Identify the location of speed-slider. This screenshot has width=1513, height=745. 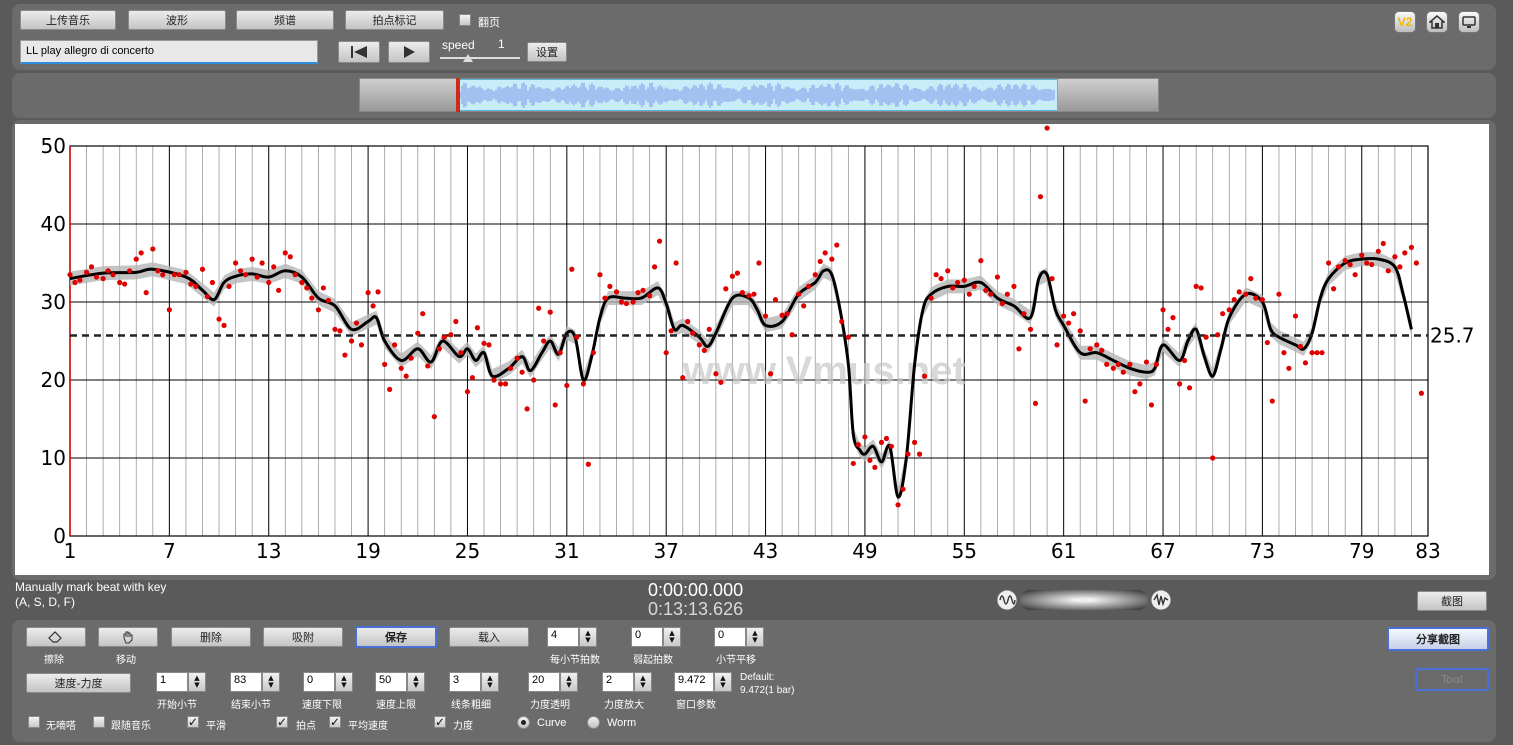
(480, 58).